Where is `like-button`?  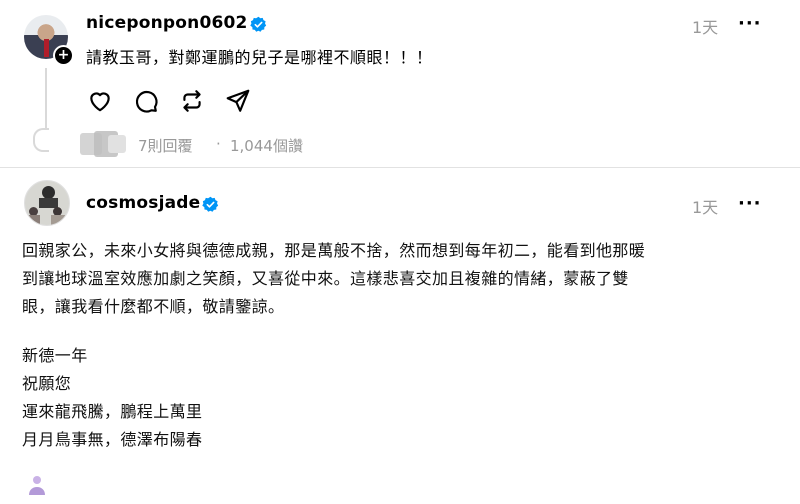
like-button is located at coordinates (100, 101).